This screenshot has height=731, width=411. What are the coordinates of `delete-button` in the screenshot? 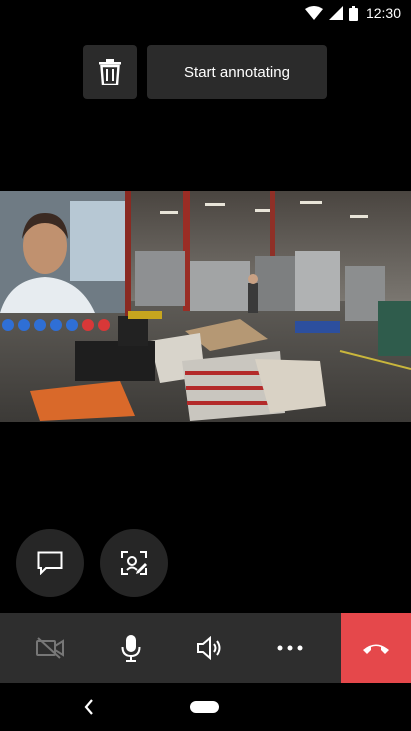 It's located at (110, 72).